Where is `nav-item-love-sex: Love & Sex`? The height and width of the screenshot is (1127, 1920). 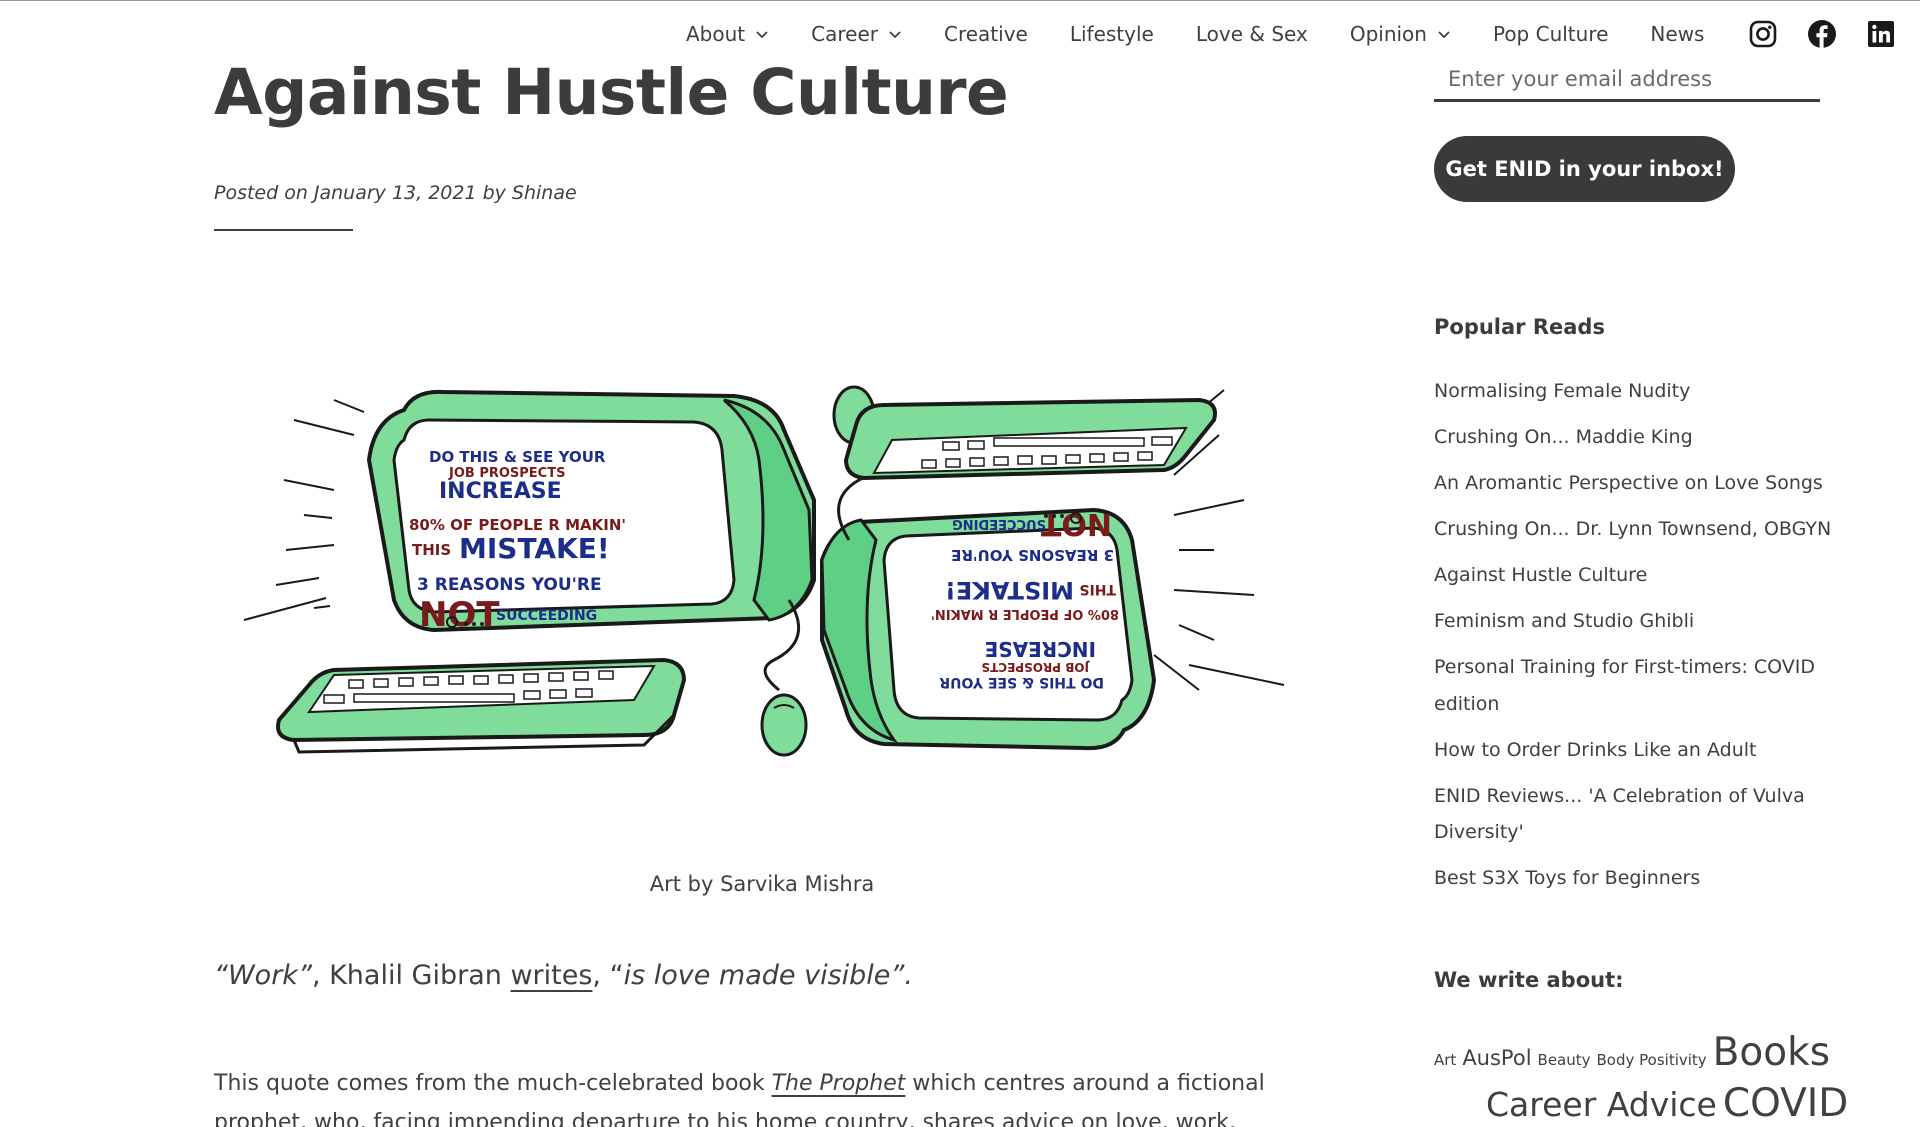
nav-item-love-sex: Love & Sex is located at coordinates (1252, 34).